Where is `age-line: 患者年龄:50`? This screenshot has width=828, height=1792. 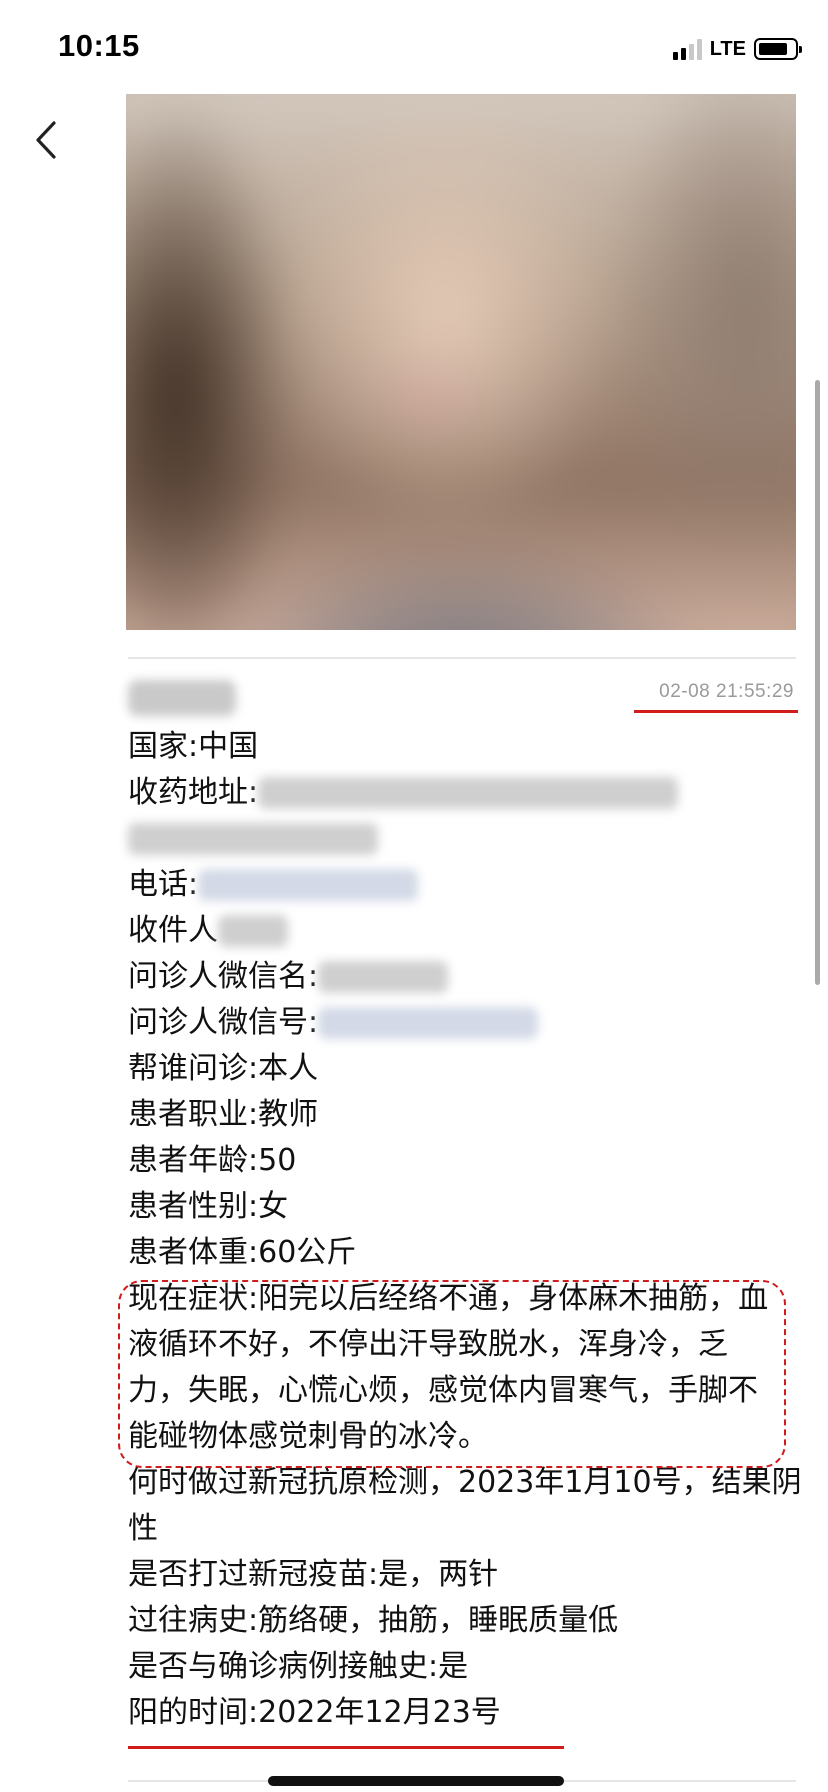 age-line: 患者年龄:50 is located at coordinates (212, 1160).